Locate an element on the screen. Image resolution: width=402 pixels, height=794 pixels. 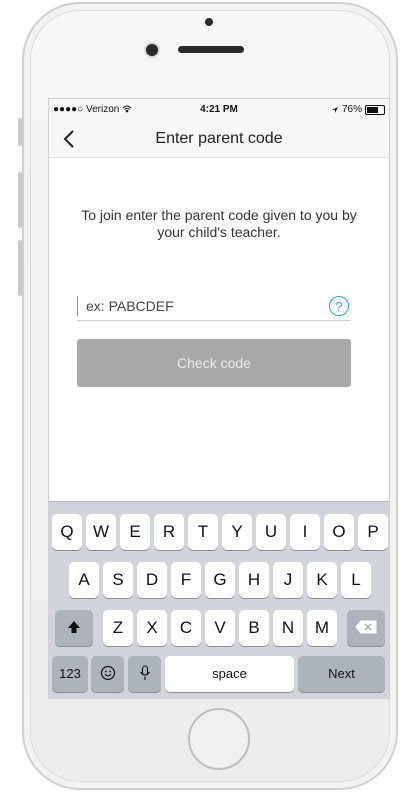
key-o: O is located at coordinates (339, 532).